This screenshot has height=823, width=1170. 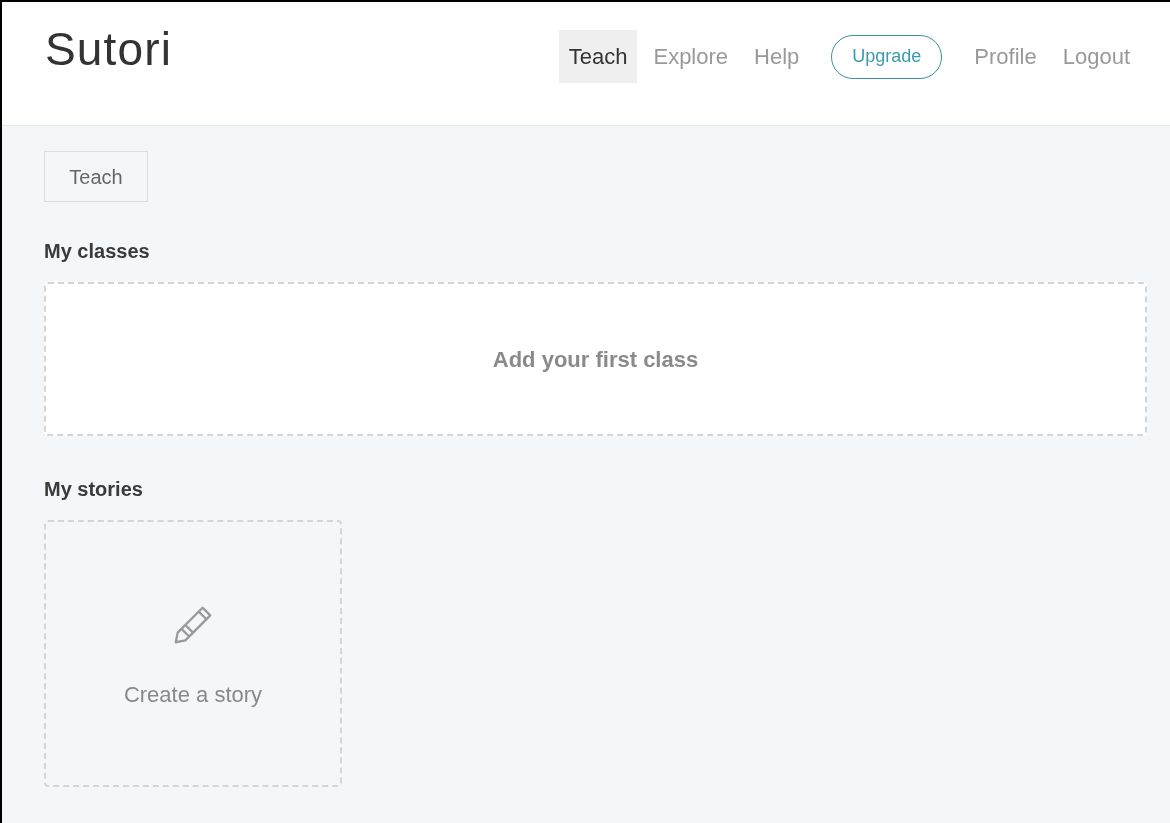 I want to click on nav-link: Help, so click(x=777, y=56).